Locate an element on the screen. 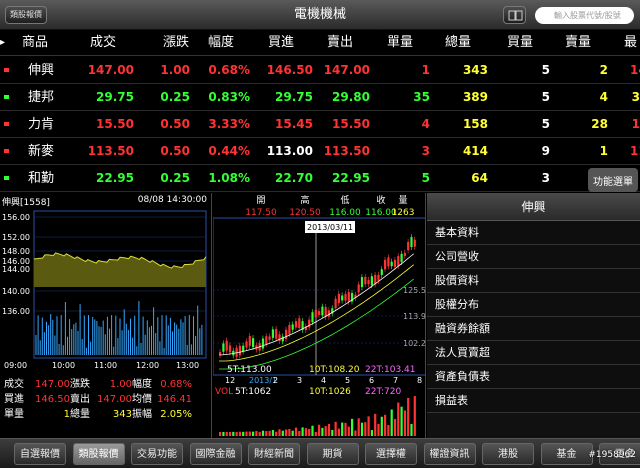 The image size is (640, 468). stat-label: 單量 is located at coordinates (14, 414).